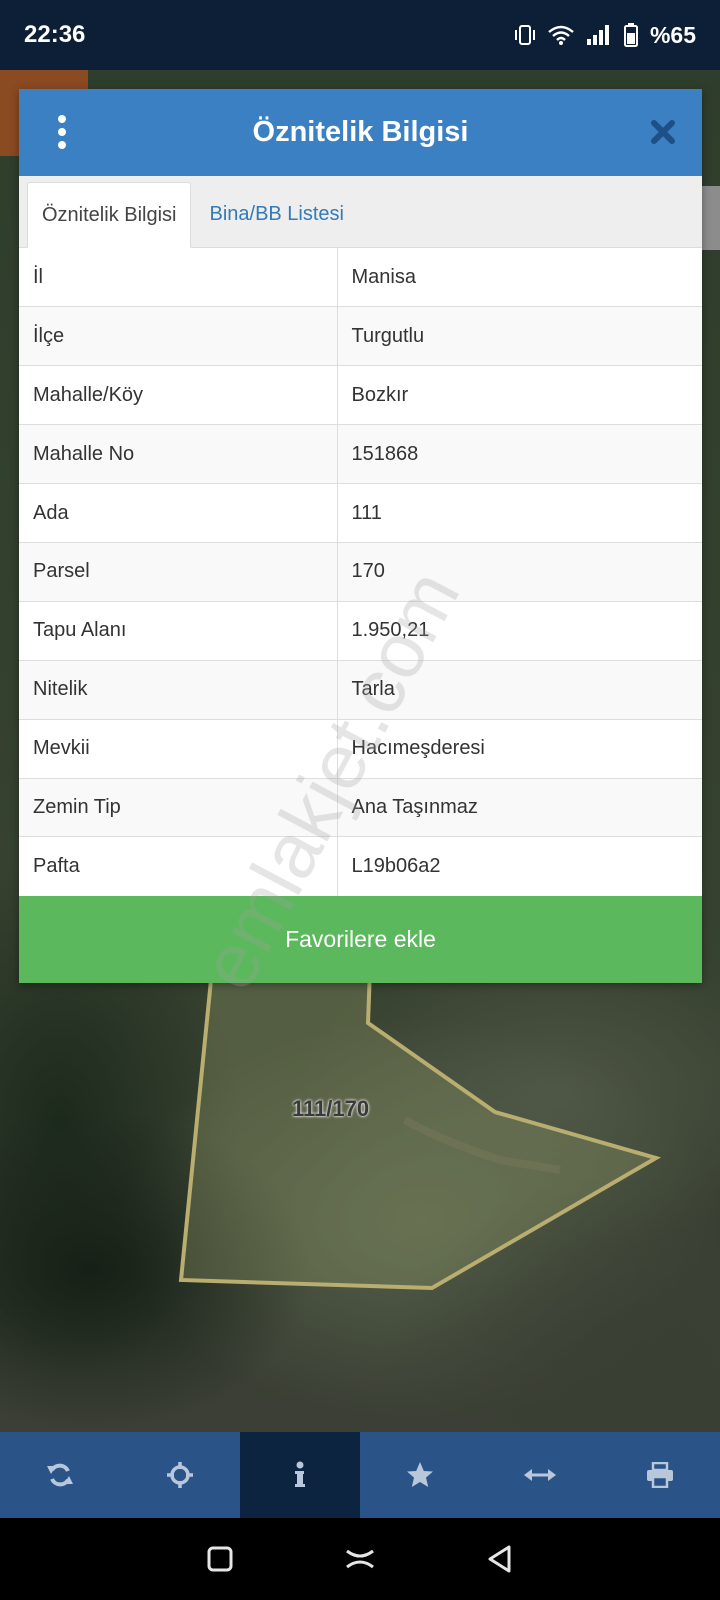 This screenshot has width=720, height=1600. I want to click on system-nav-bar, so click(360, 1559).